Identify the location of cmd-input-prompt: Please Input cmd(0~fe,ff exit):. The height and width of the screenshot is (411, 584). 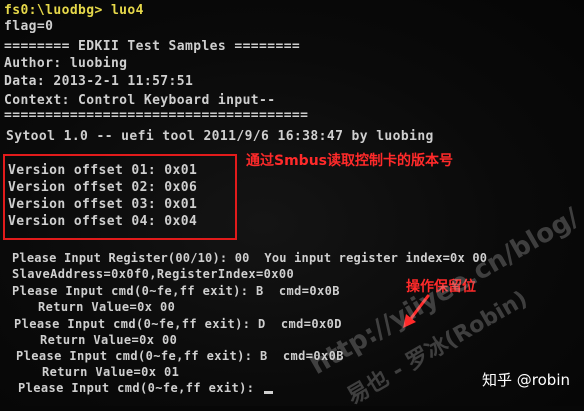
(140, 388).